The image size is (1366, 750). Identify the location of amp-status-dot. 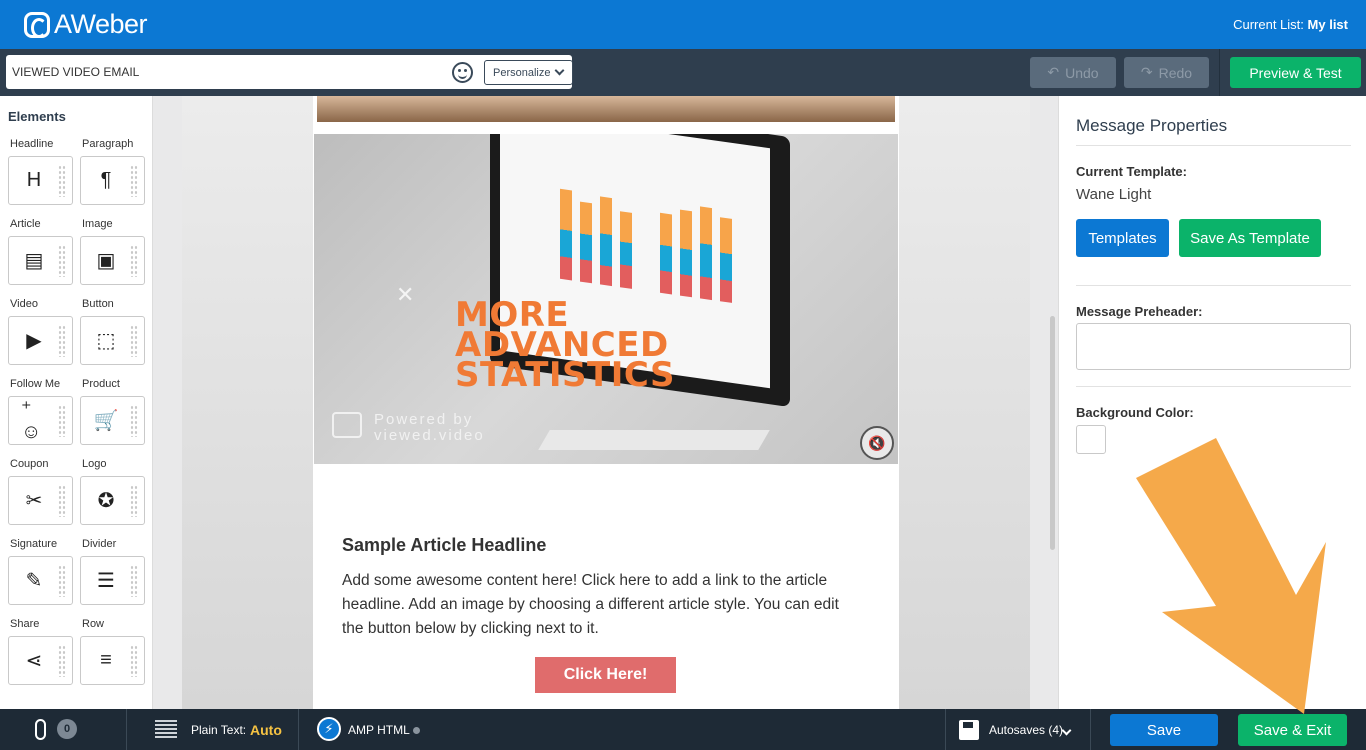
(416, 730).